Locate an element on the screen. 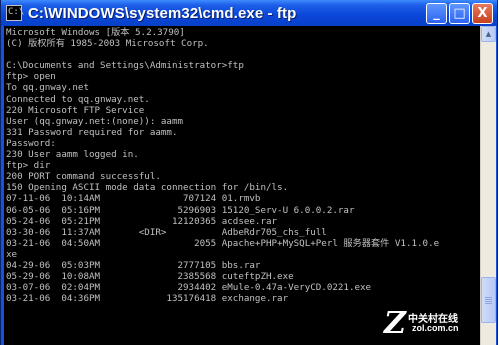 Image resolution: width=500 pixels, height=345 pixels. close-button: X is located at coordinates (482, 13).